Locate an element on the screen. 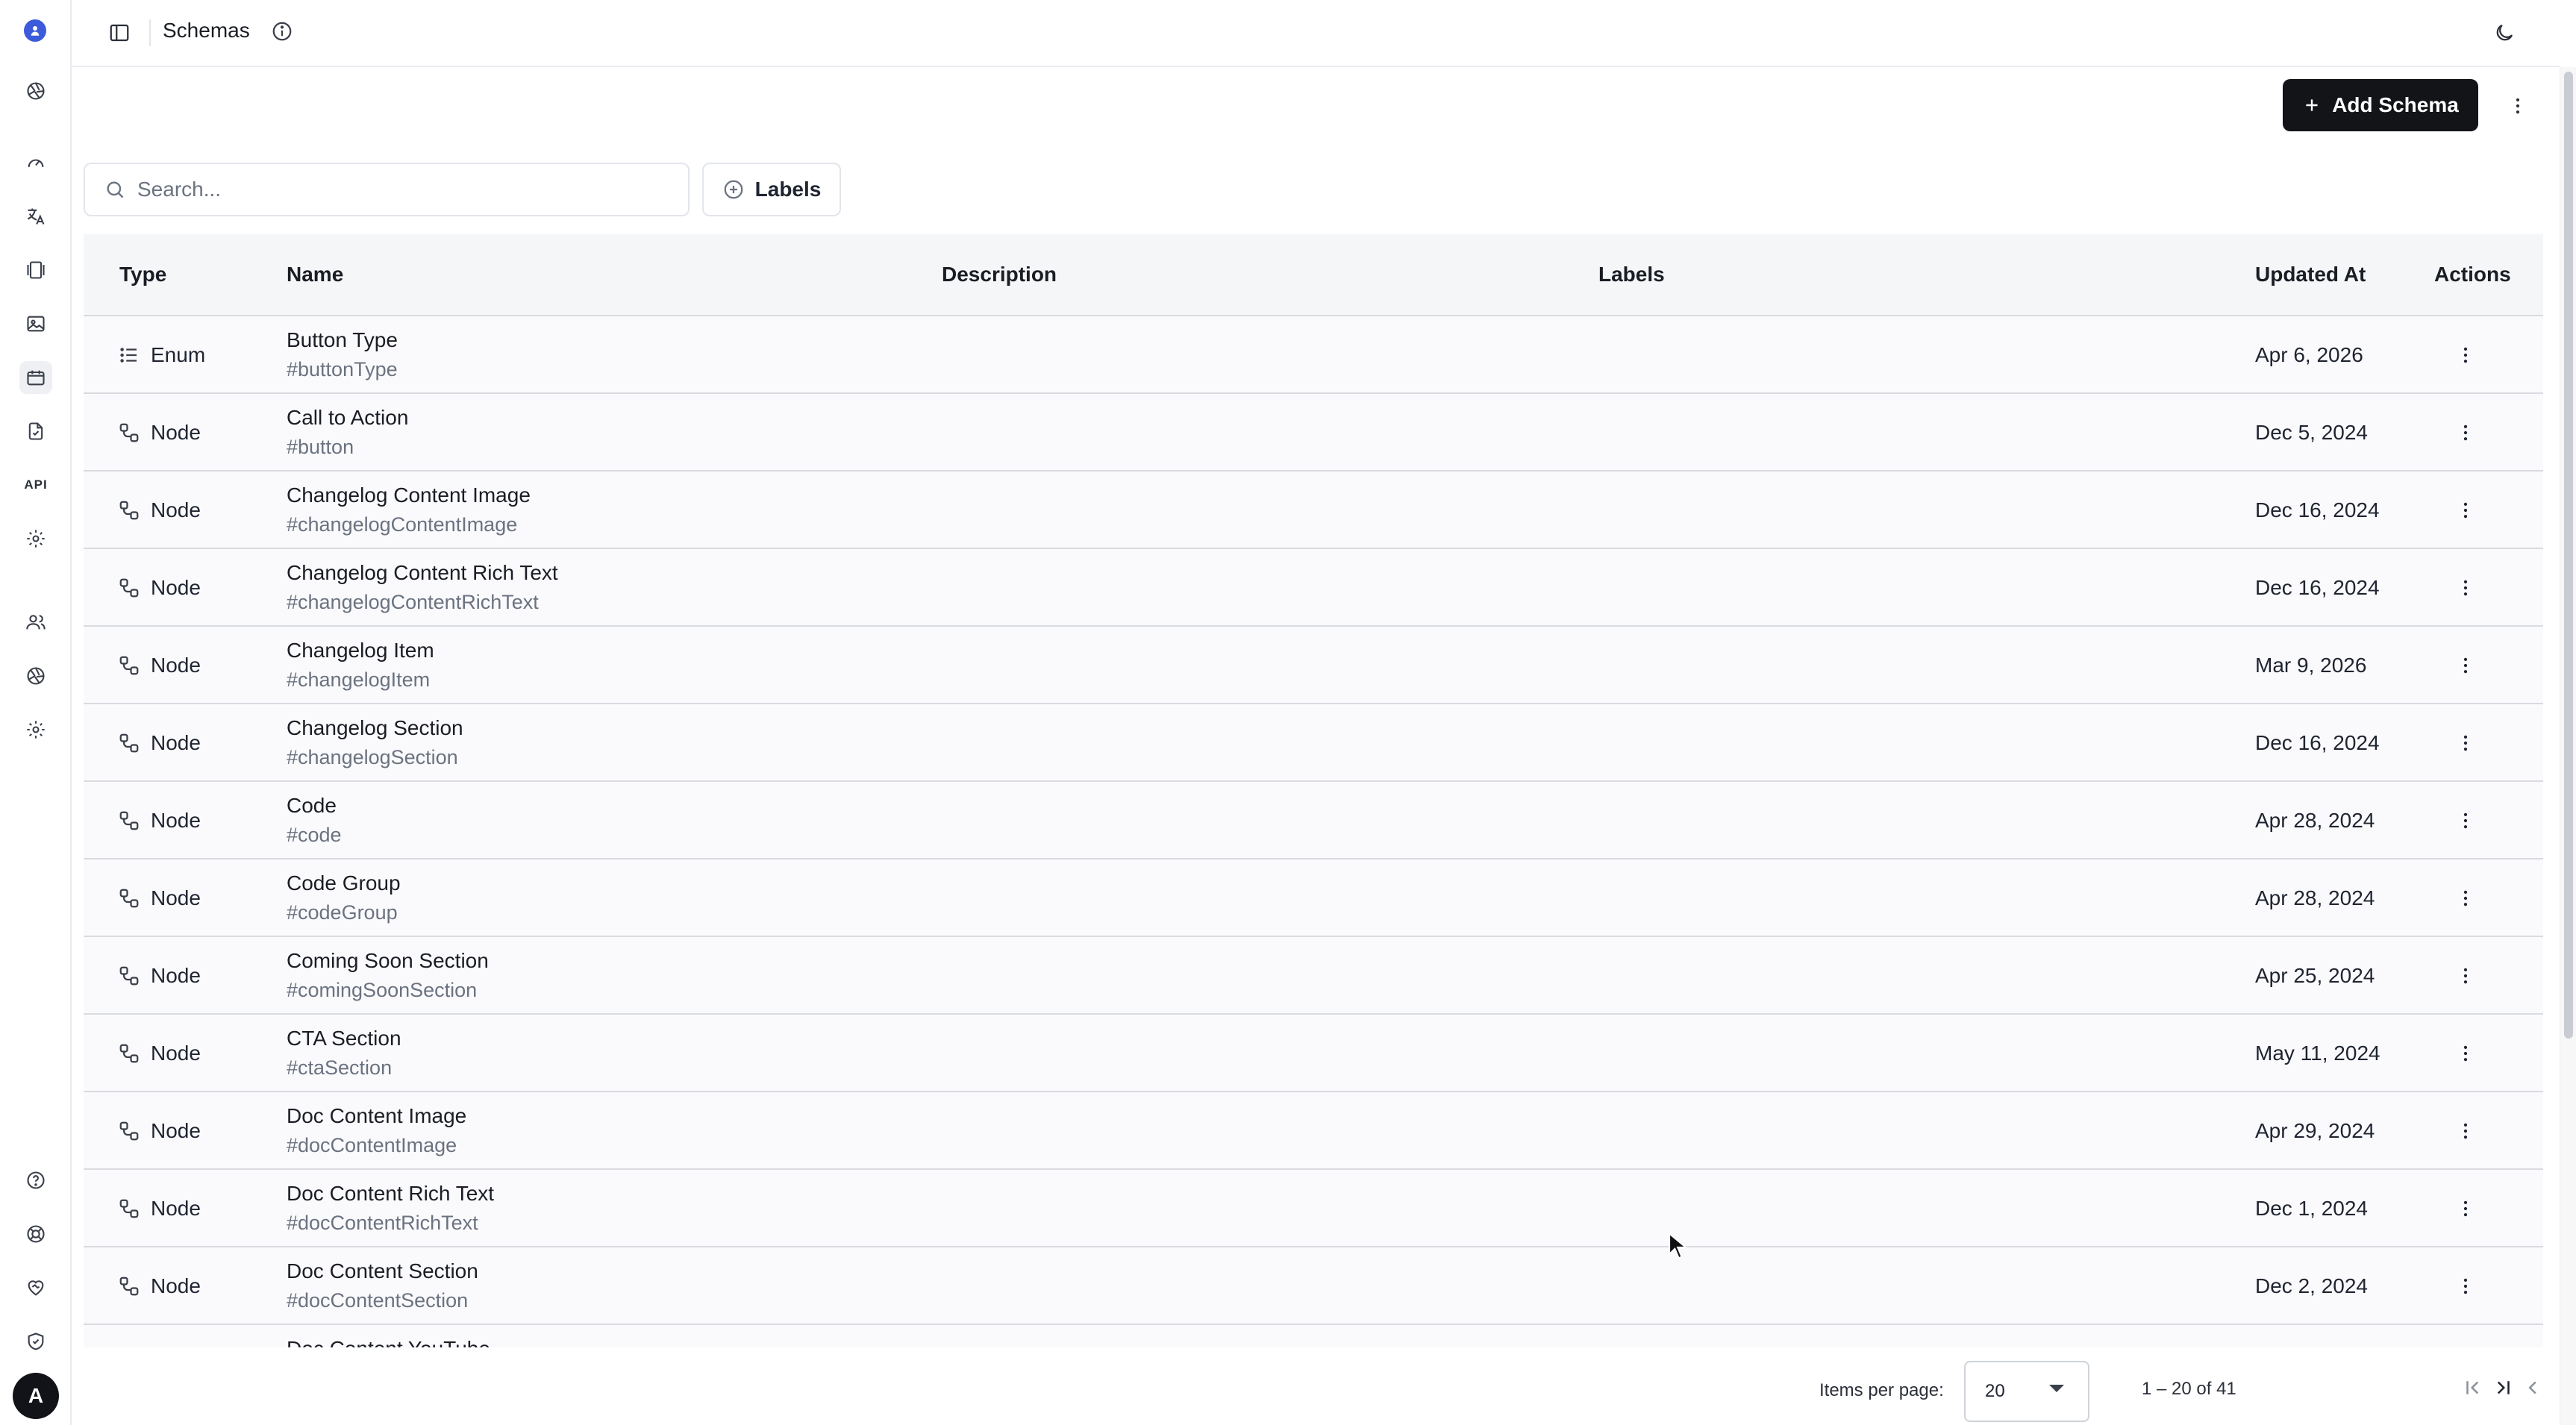  updated-at: Apr 6, 2026 is located at coordinates (2309, 354).